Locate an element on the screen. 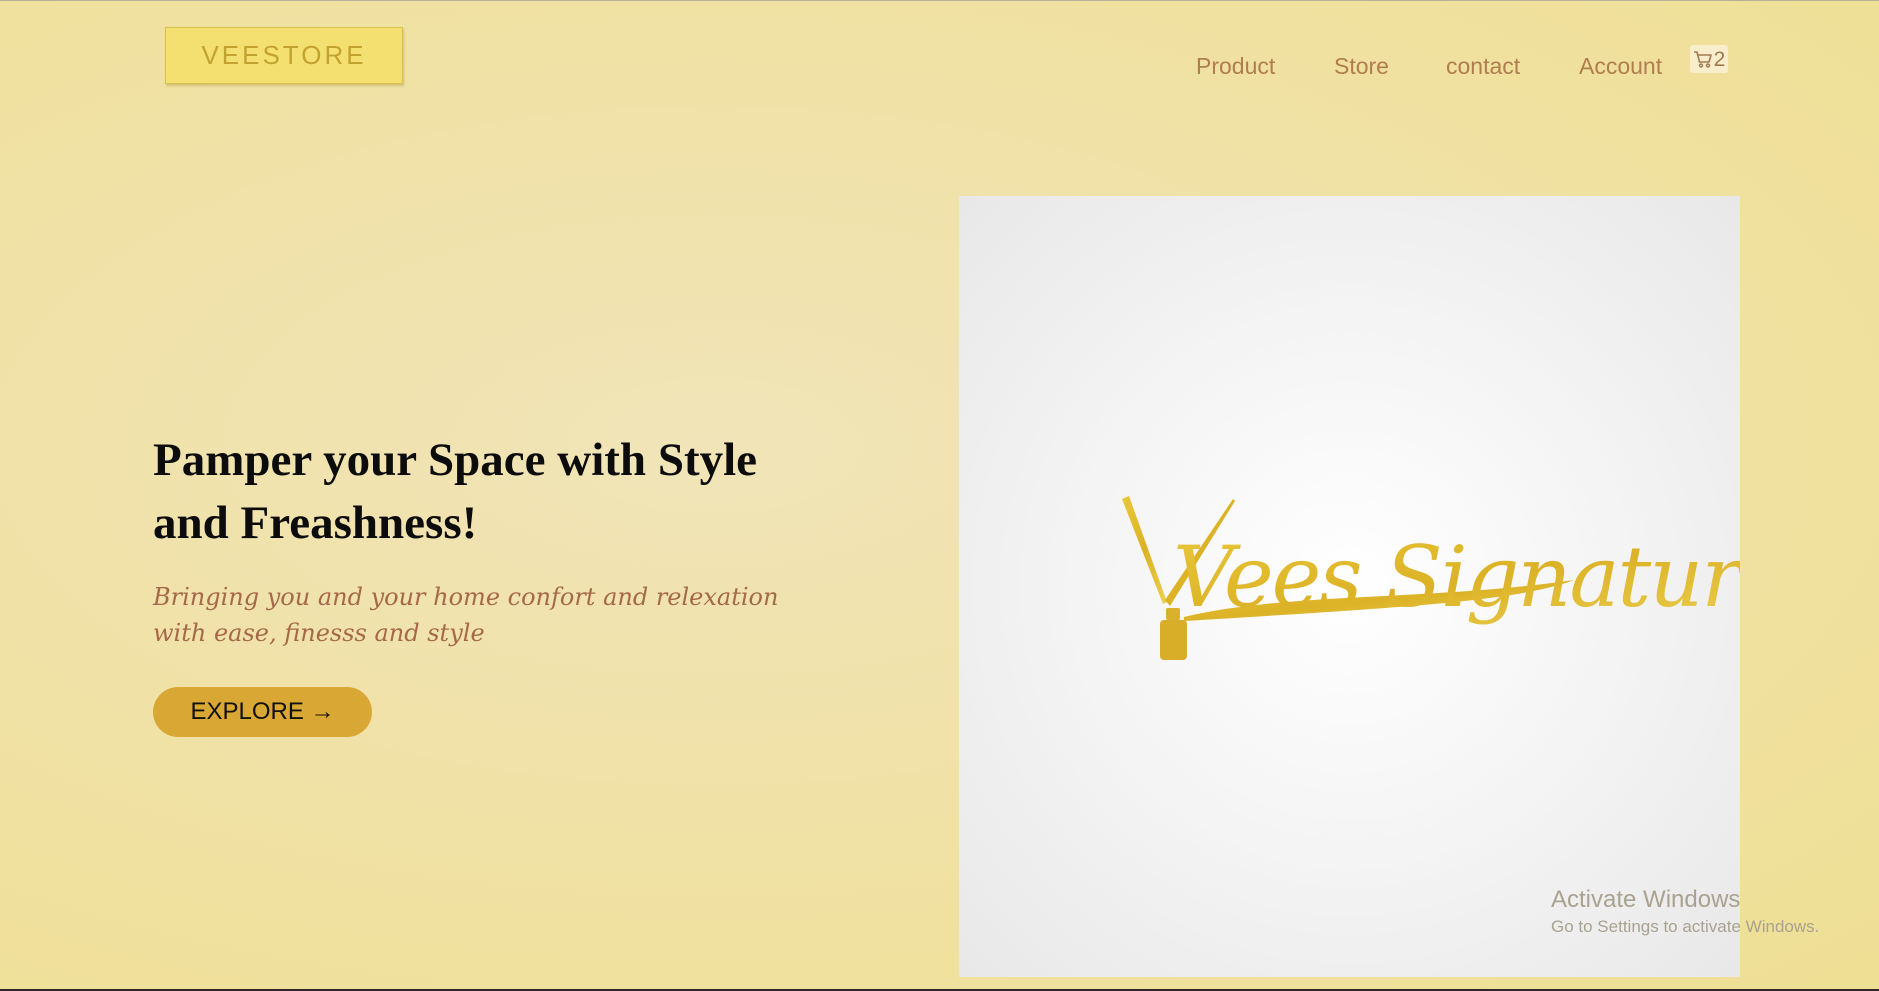  nav-store: Store is located at coordinates (1361, 66).